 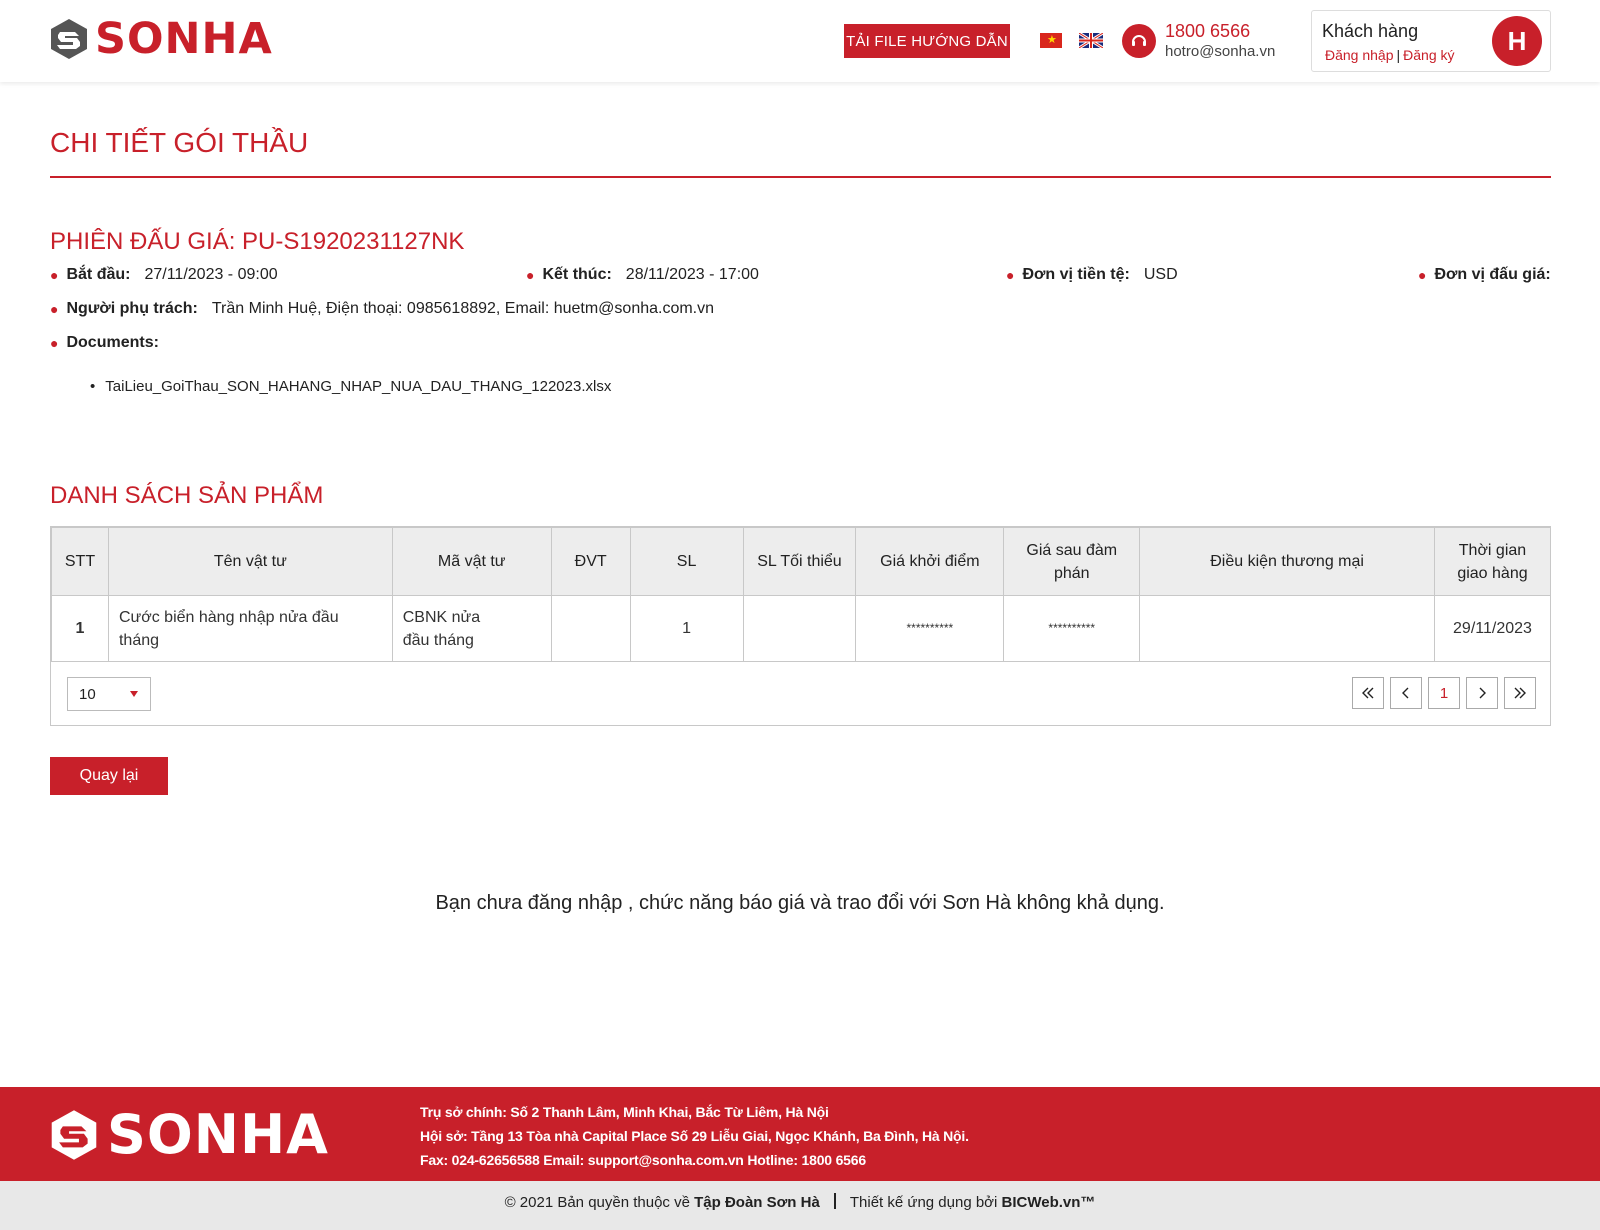 I want to click on sonha-logo: SONHA, so click(x=161, y=39).